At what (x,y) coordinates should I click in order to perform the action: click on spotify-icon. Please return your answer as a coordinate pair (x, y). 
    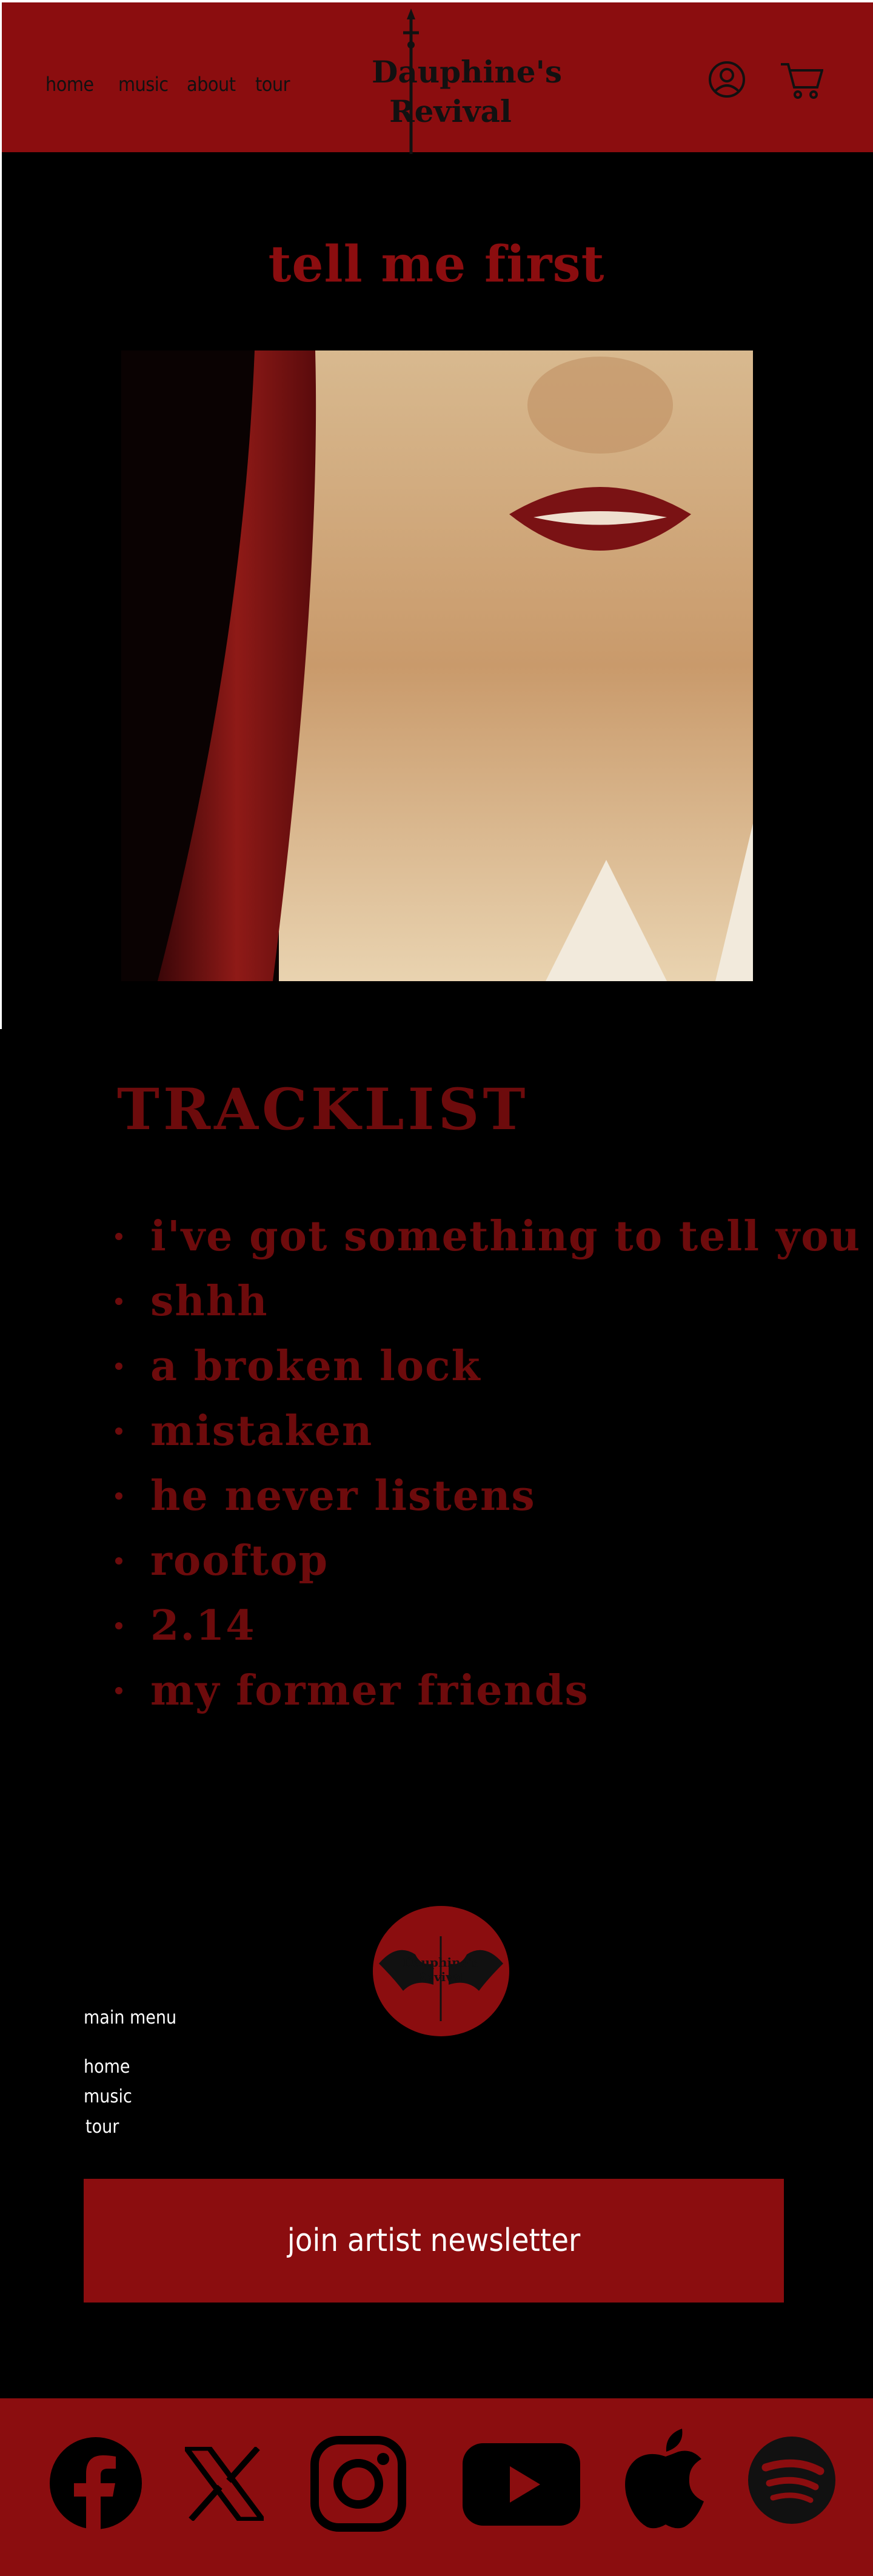
    Looking at the image, I should click on (791, 2480).